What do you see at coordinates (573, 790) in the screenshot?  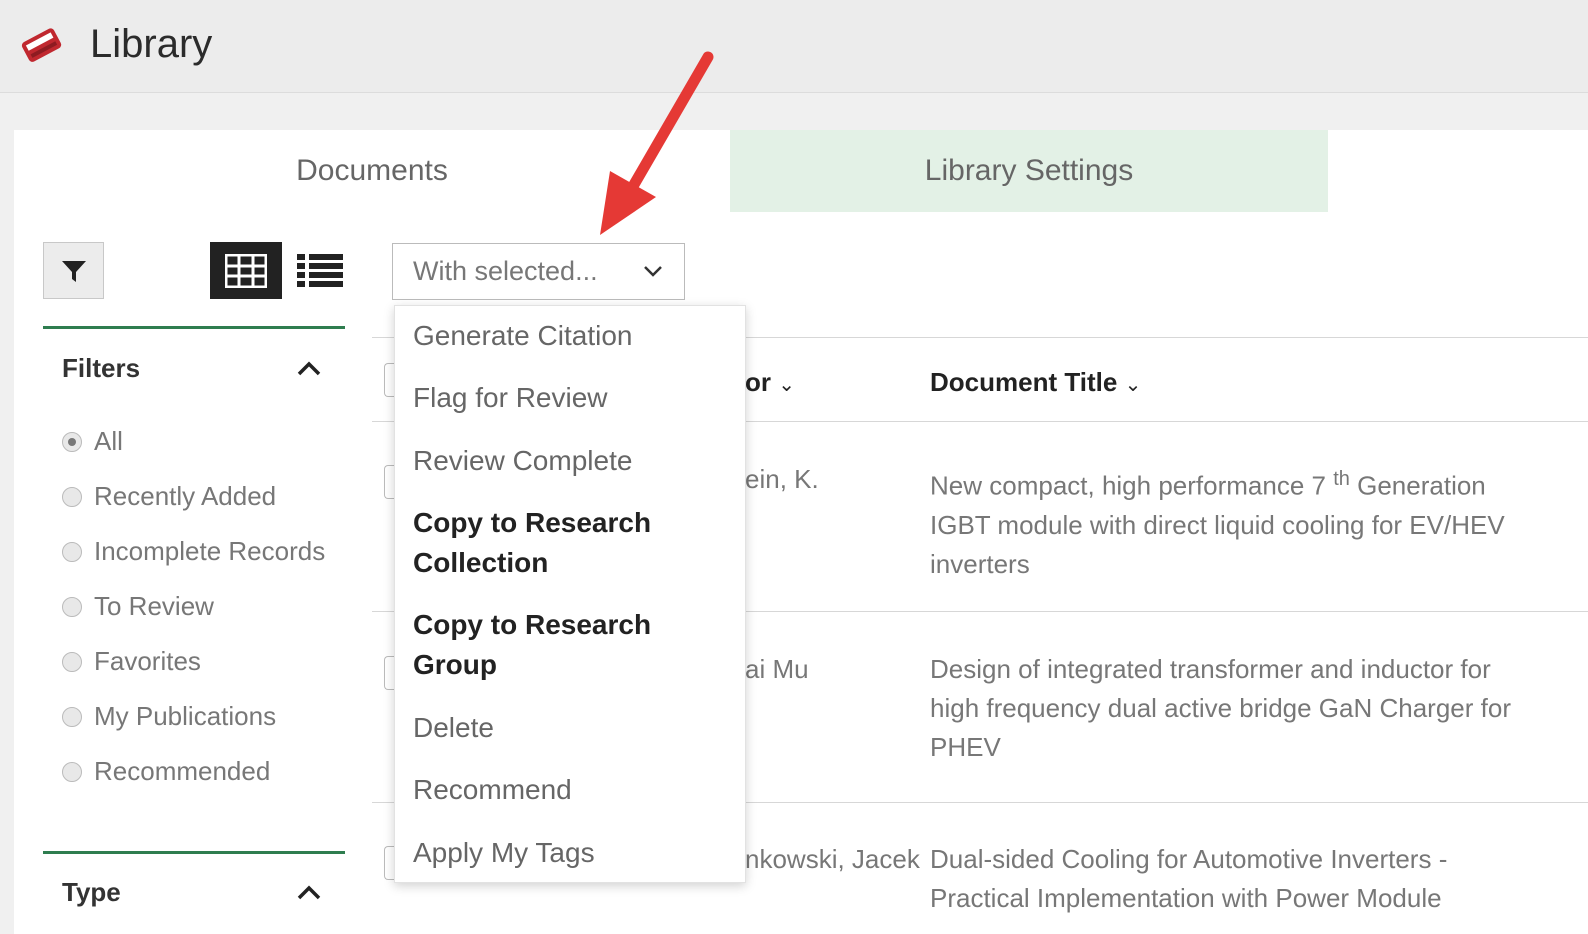 I see `menu-item-recommend: Recommend` at bounding box center [573, 790].